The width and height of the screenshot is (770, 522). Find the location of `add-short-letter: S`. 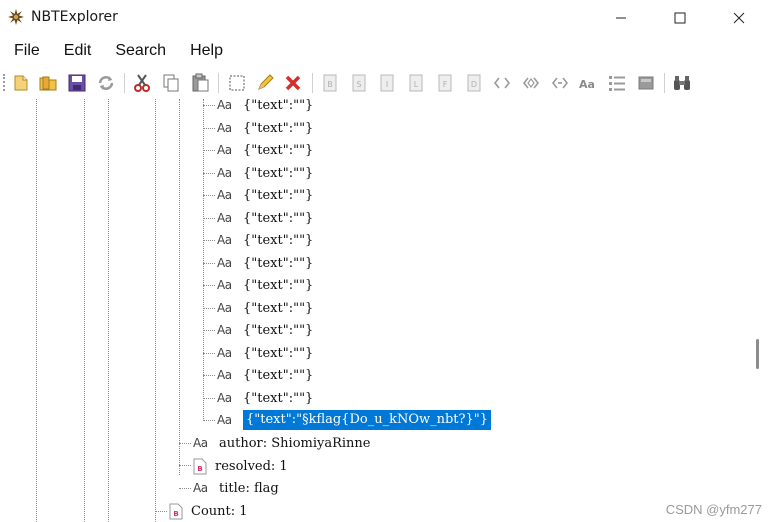

add-short-letter: S is located at coordinates (358, 84).